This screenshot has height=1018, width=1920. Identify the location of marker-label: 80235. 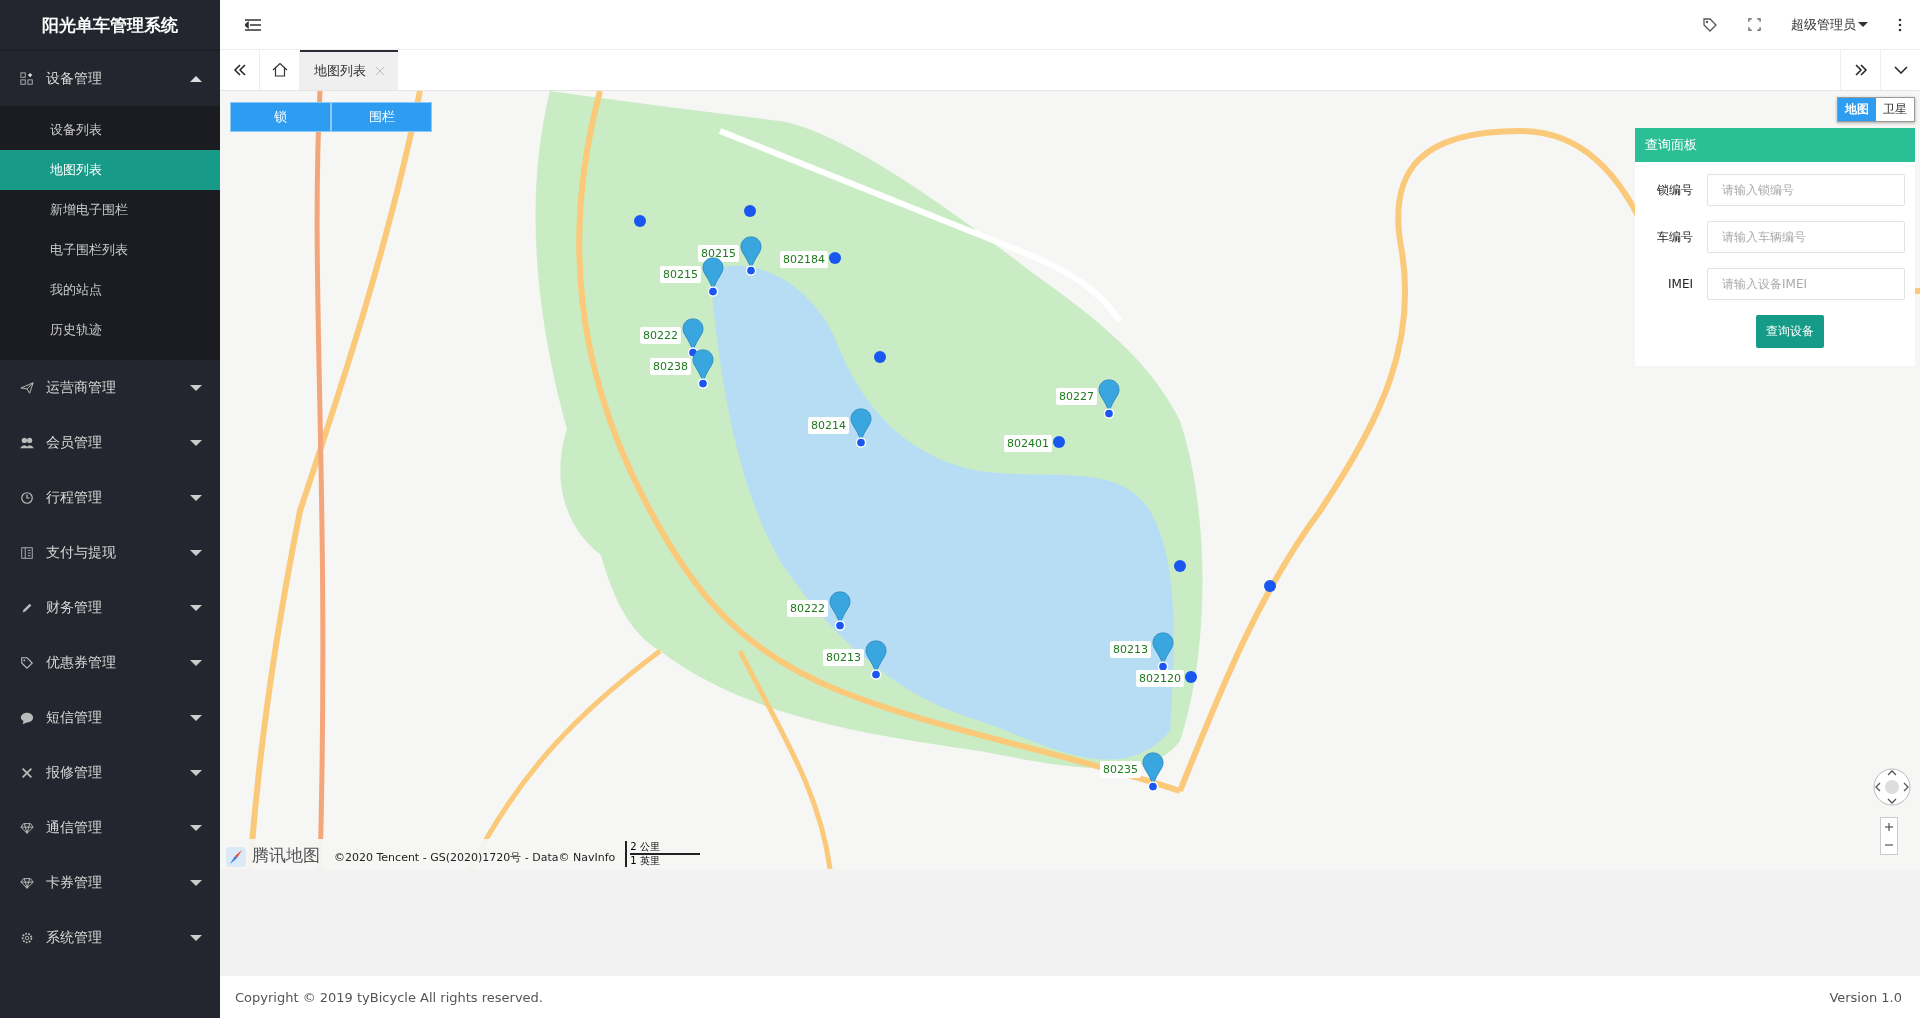
(1120, 769).